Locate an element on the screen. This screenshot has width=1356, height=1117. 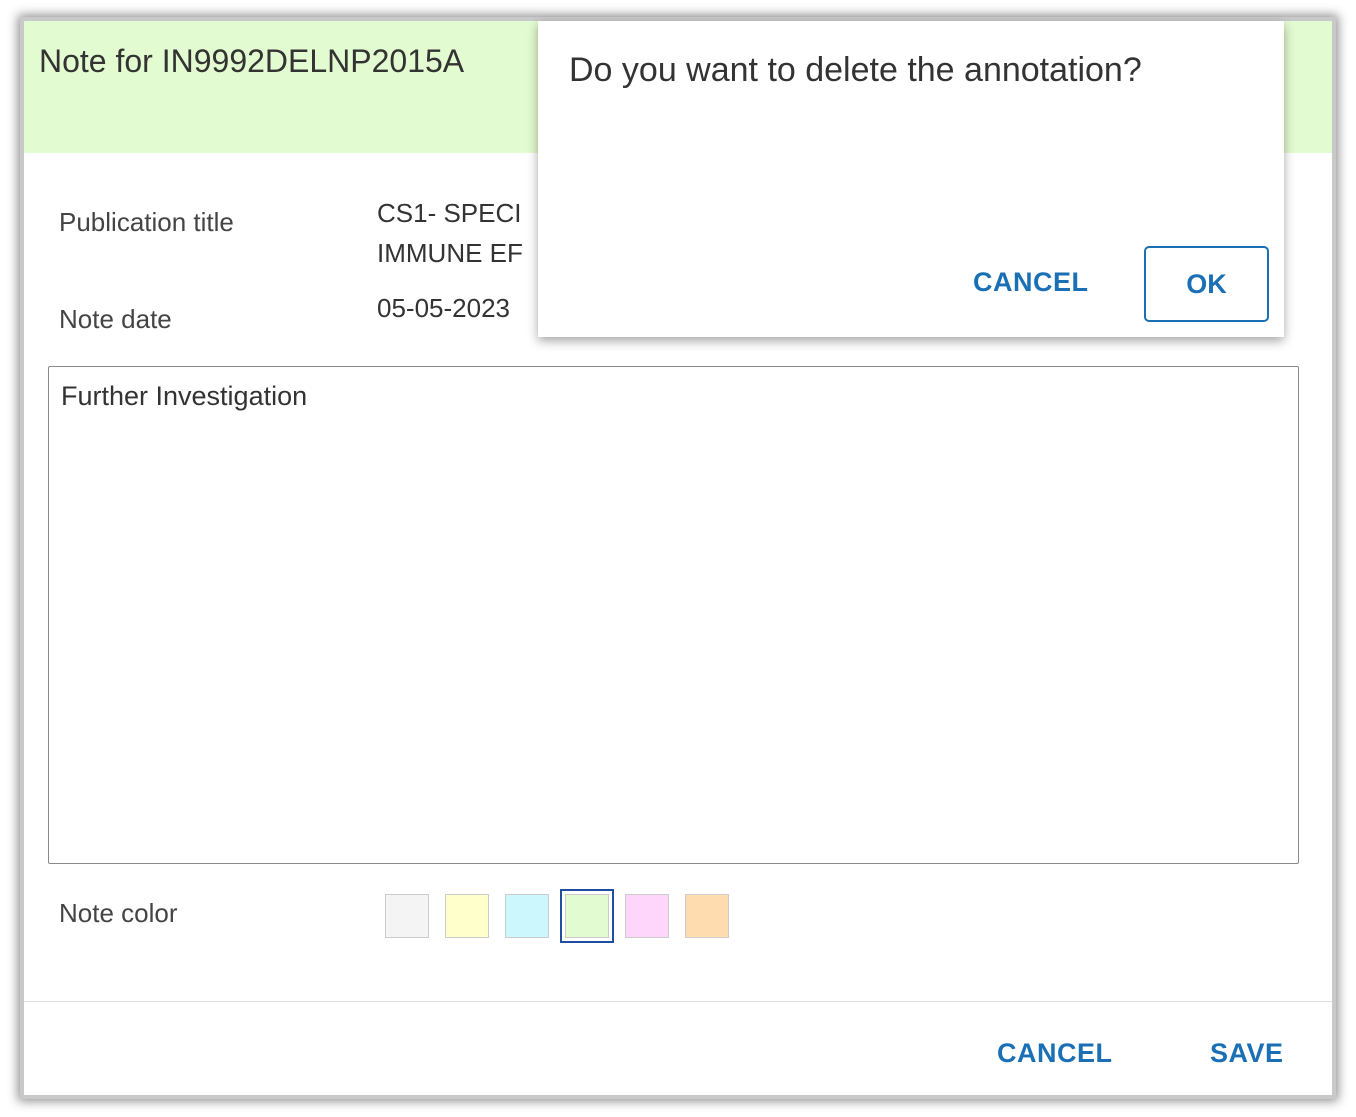
color-swatch-cyan is located at coordinates (527, 916).